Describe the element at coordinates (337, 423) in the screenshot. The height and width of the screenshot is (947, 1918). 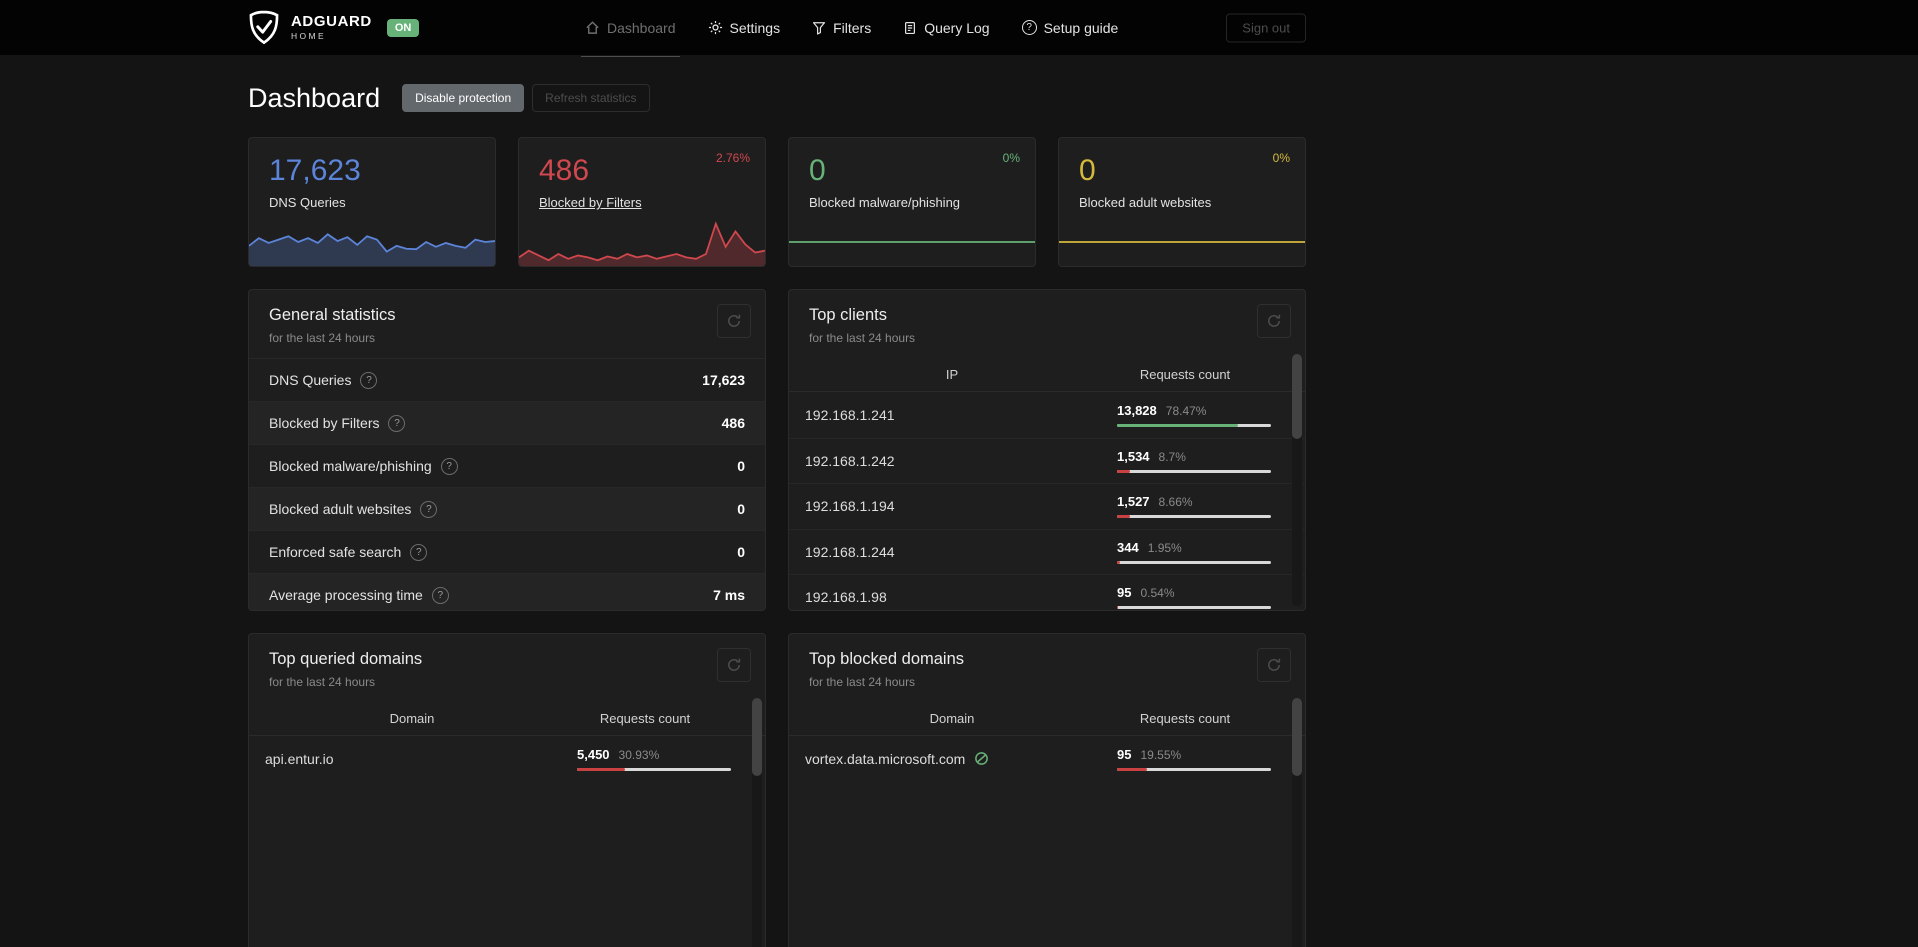
I see `stats-row-label: Blocked by Filters ?` at that location.